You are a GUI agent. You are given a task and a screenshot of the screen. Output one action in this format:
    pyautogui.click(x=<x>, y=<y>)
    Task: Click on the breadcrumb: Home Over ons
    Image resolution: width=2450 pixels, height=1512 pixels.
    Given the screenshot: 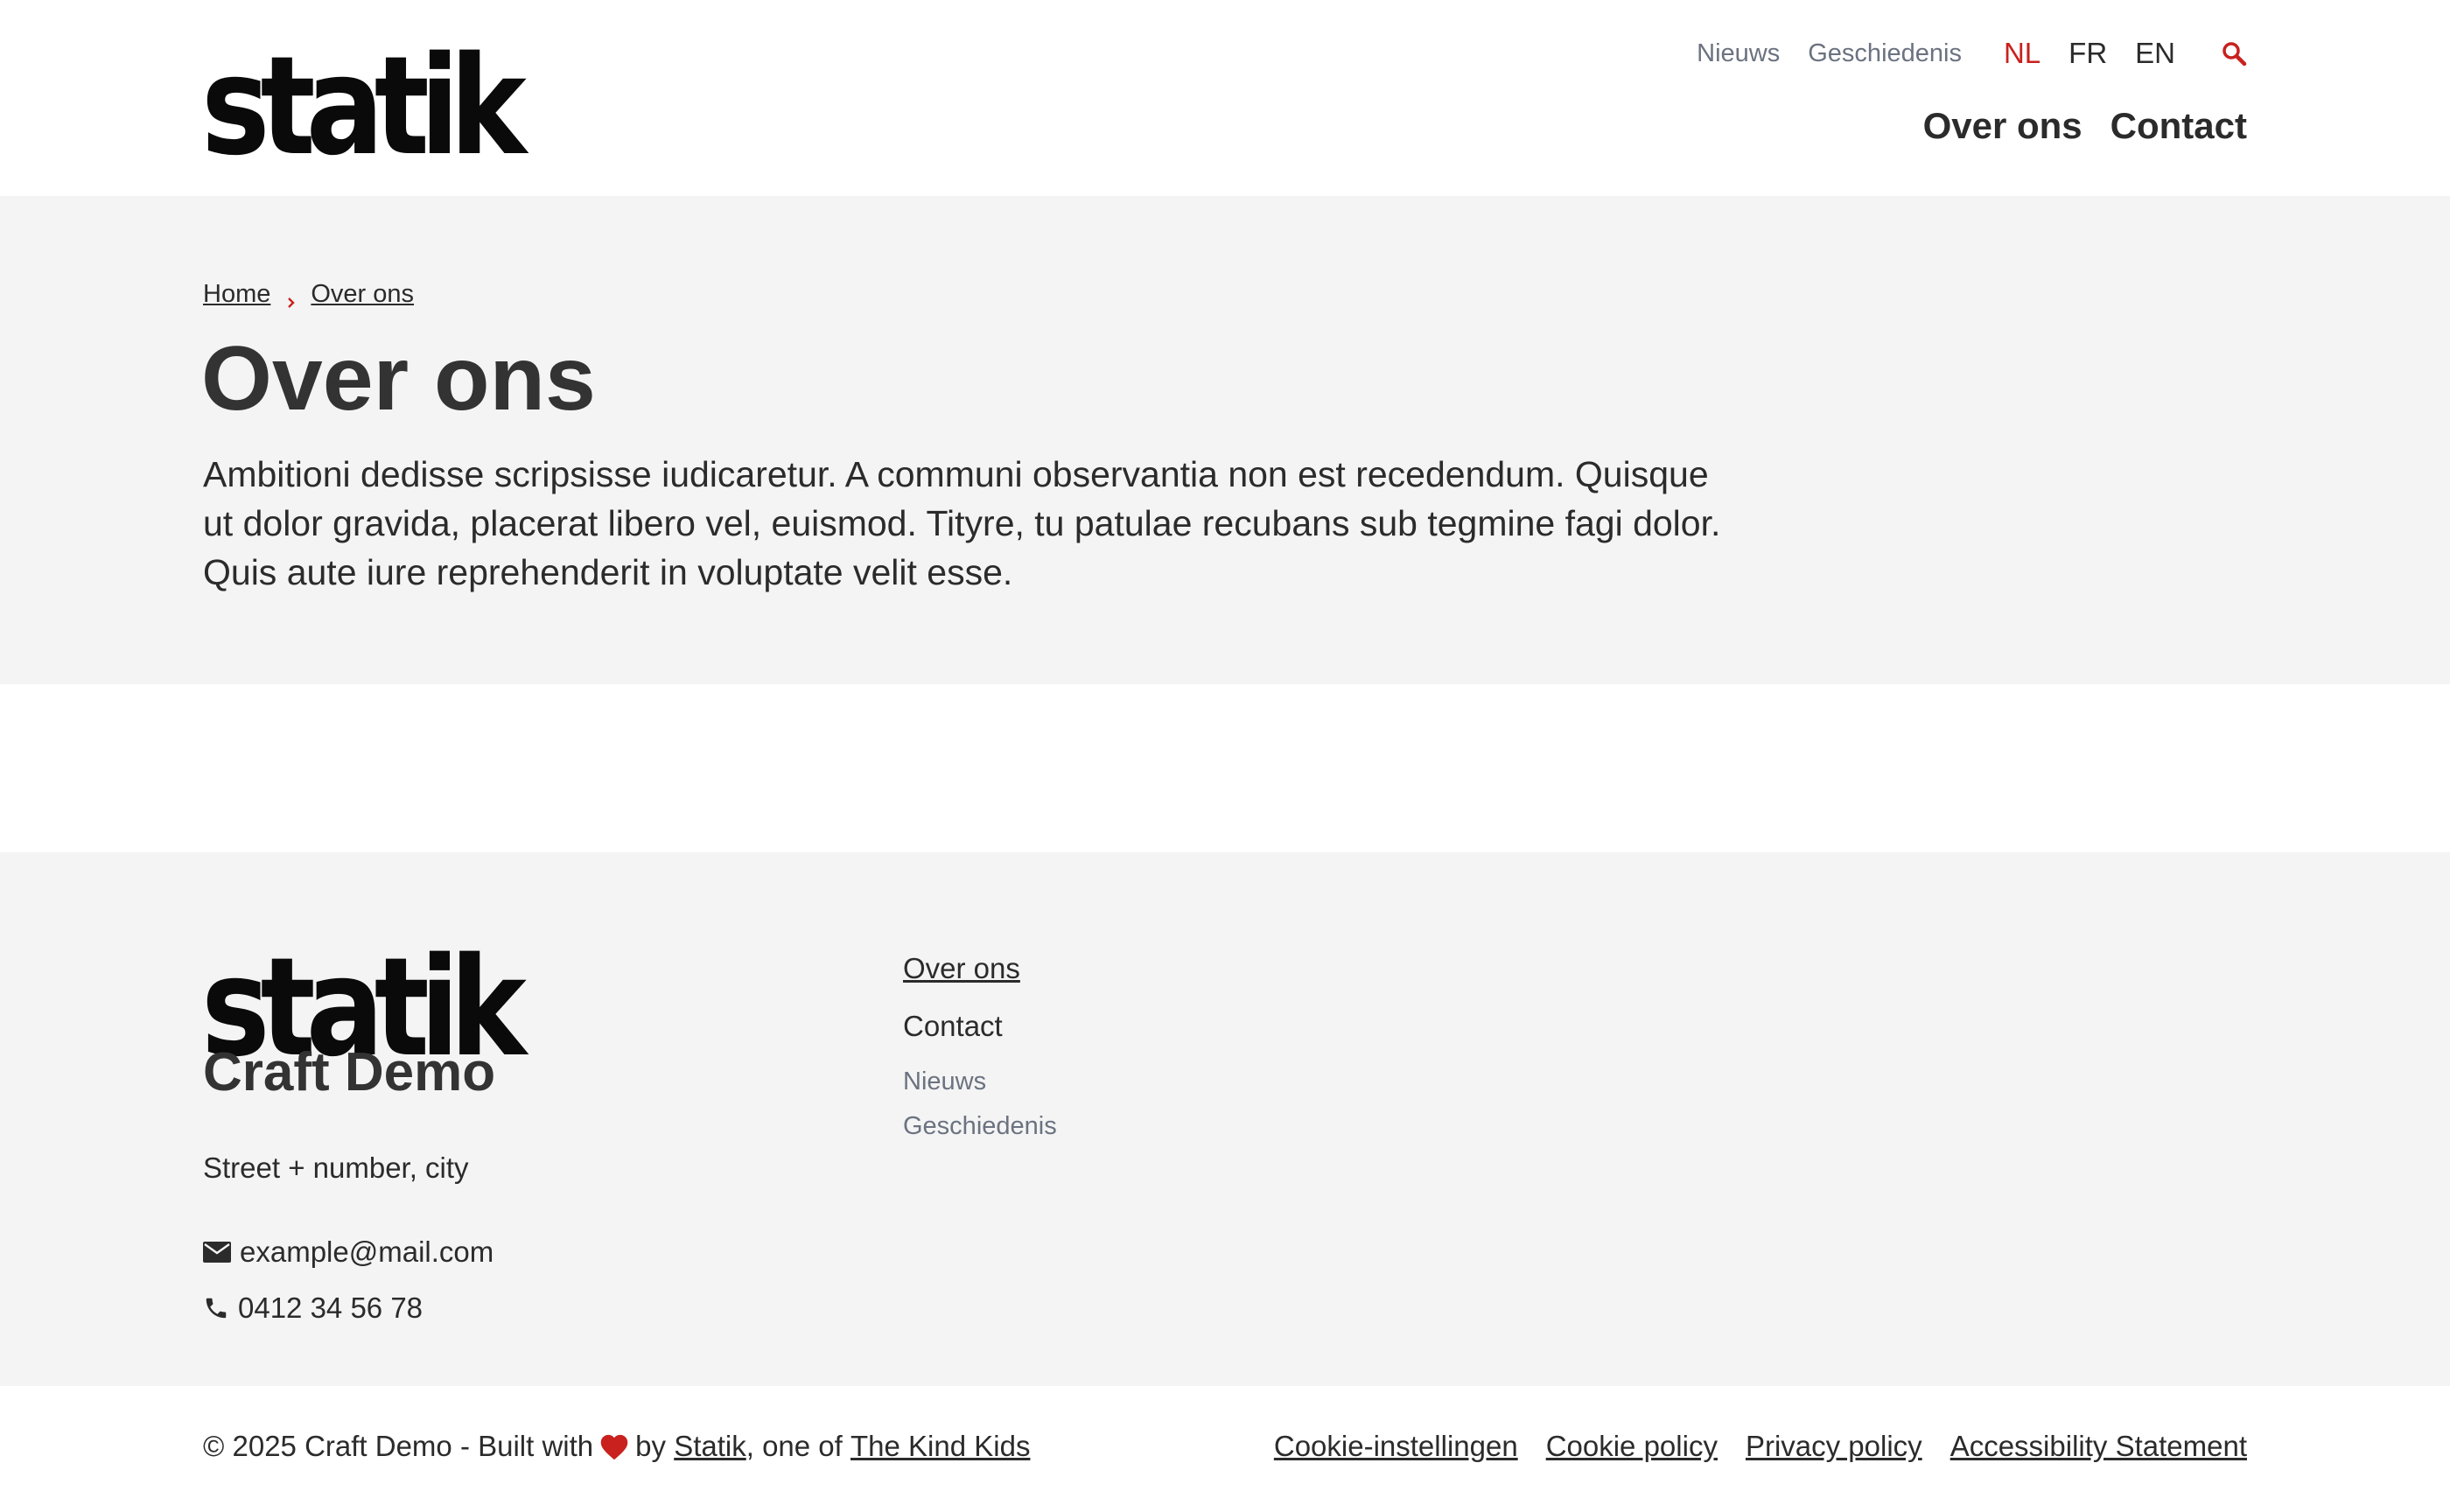 What is the action you would take?
    pyautogui.click(x=308, y=294)
    